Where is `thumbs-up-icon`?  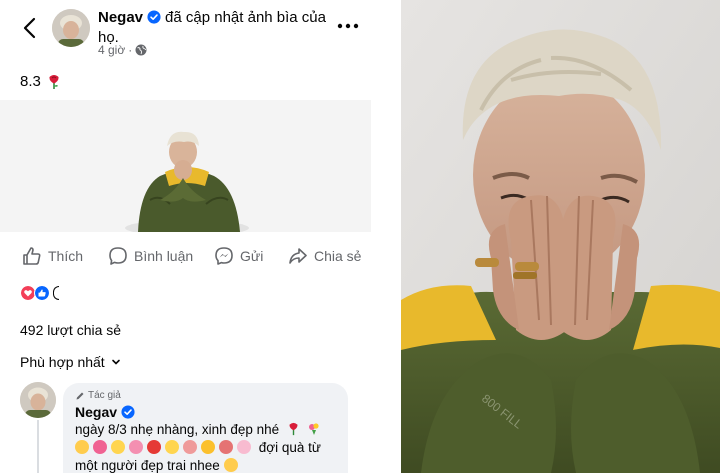
thumbs-up-icon is located at coordinates (32, 256).